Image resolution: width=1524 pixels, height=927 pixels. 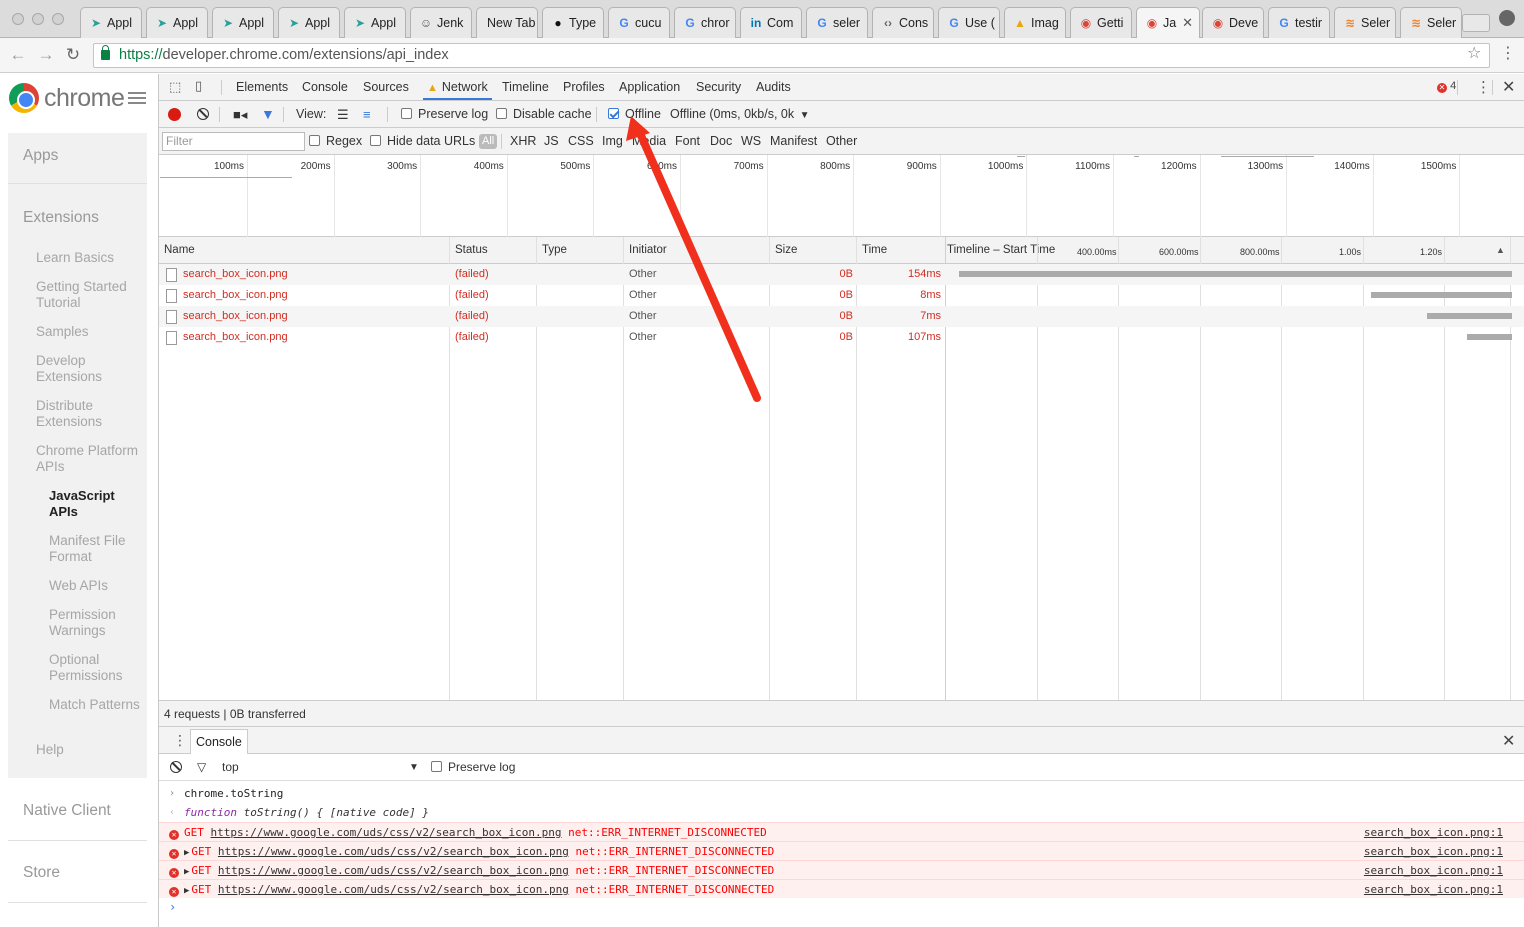 I want to click on bookmark-star-icon: ☆, so click(x=1474, y=53).